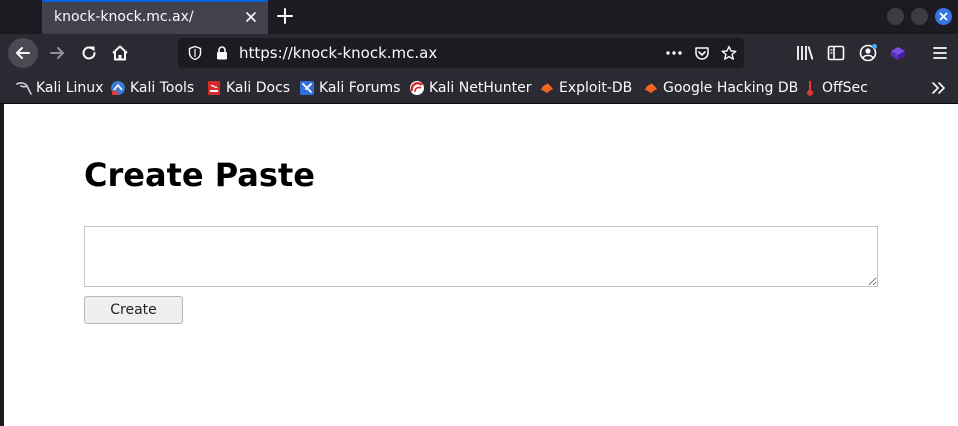 This screenshot has height=426, width=958. What do you see at coordinates (258, 88) in the screenshot?
I see `bookmark-label: Kali Docs` at bounding box center [258, 88].